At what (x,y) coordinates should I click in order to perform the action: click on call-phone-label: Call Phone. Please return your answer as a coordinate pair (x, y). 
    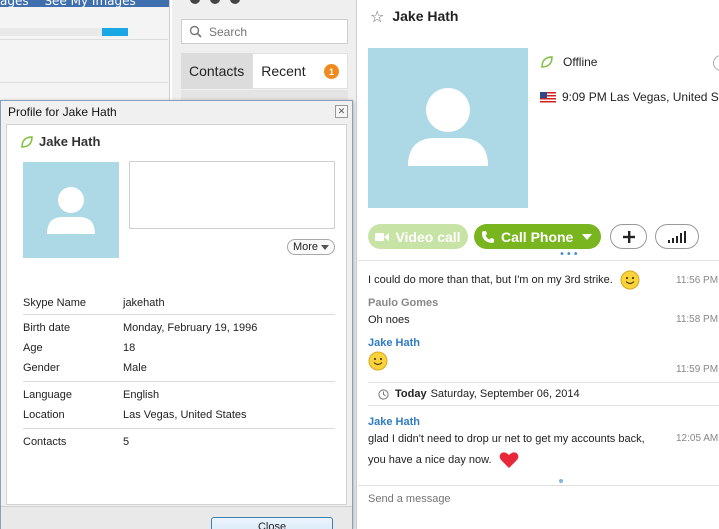
    Looking at the image, I should click on (537, 236).